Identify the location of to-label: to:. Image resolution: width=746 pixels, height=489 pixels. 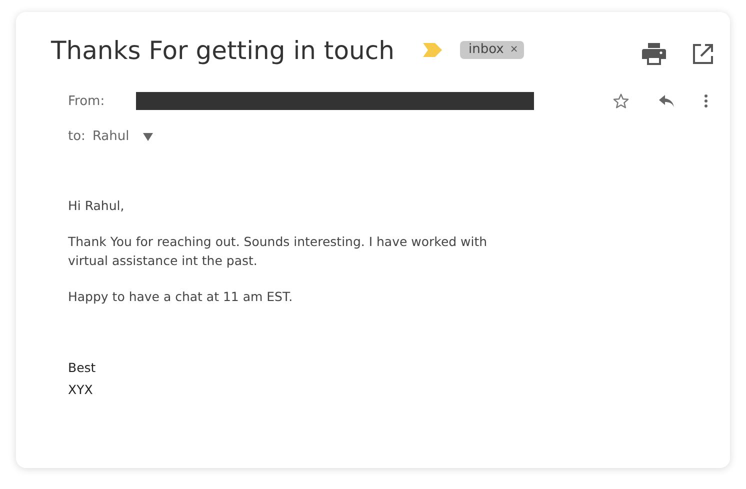
(77, 136).